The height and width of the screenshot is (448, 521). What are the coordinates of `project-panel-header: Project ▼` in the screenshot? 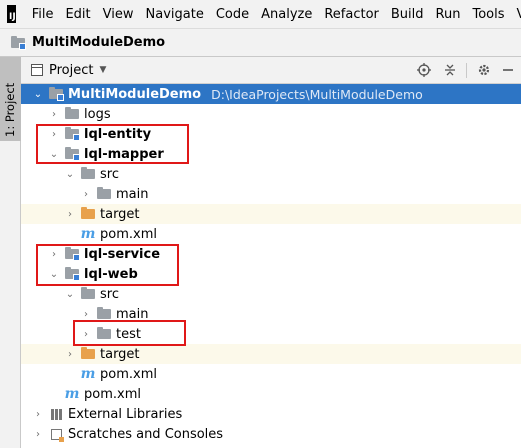 It's located at (271, 70).